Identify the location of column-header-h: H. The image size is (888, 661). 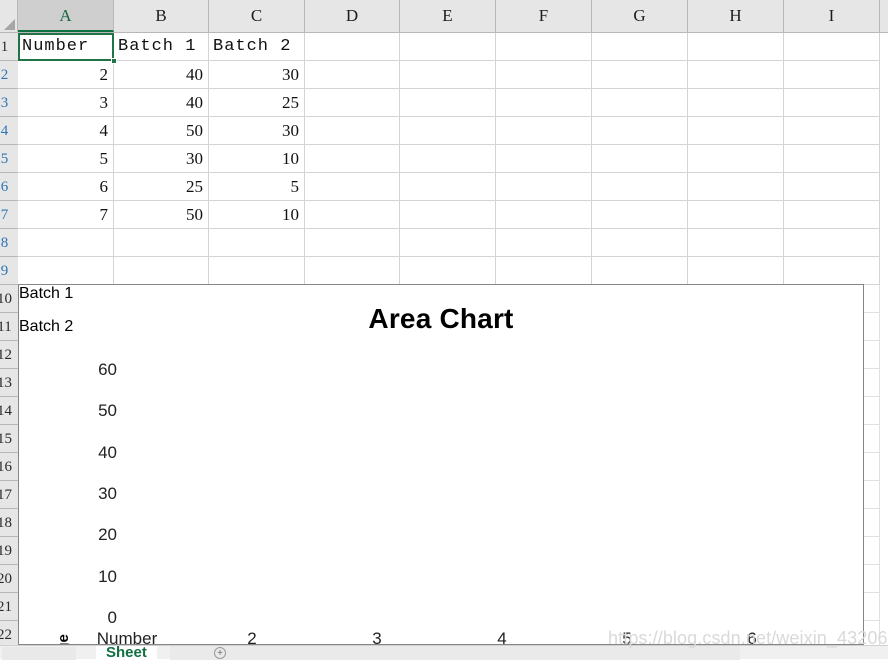
(736, 16).